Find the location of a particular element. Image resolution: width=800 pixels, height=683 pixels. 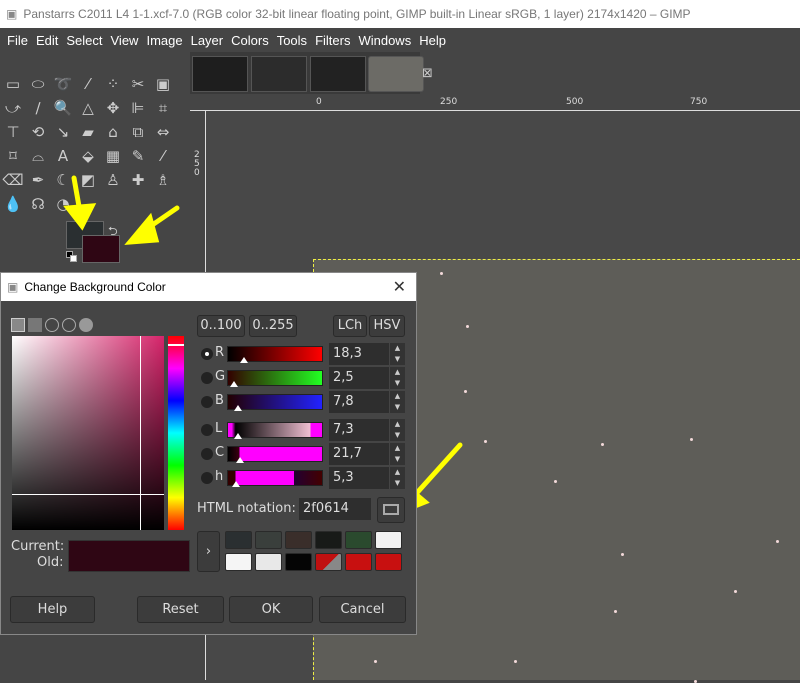

channel-label: L is located at coordinates (219, 428).